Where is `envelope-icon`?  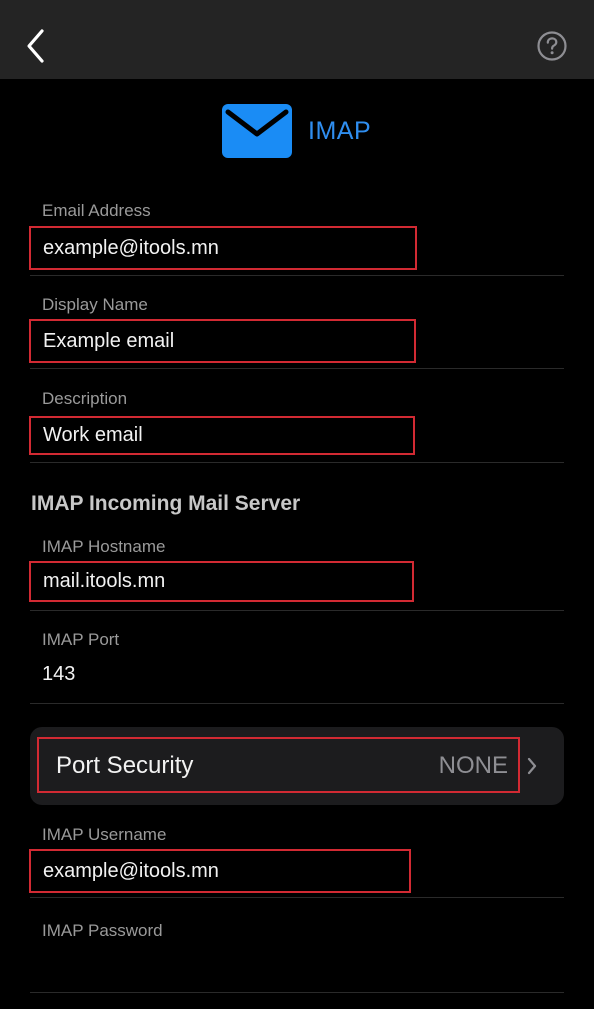 envelope-icon is located at coordinates (257, 131).